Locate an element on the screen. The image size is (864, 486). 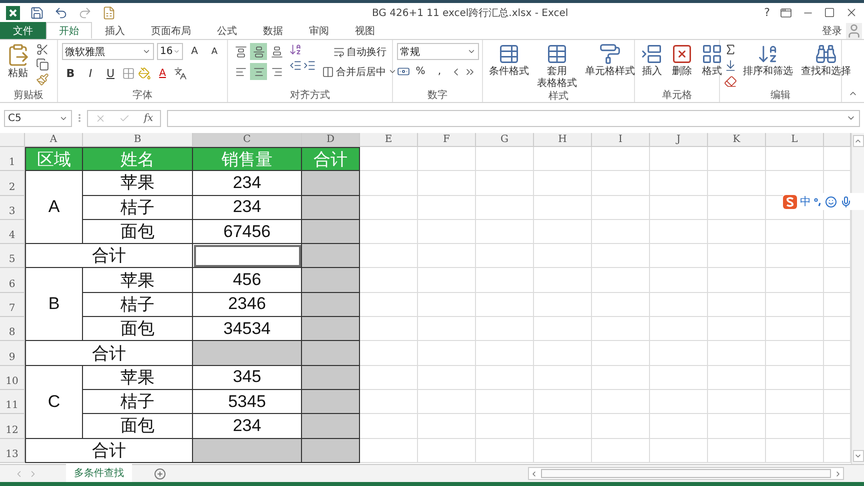
ribbon-tab: 开始 is located at coordinates (69, 30).